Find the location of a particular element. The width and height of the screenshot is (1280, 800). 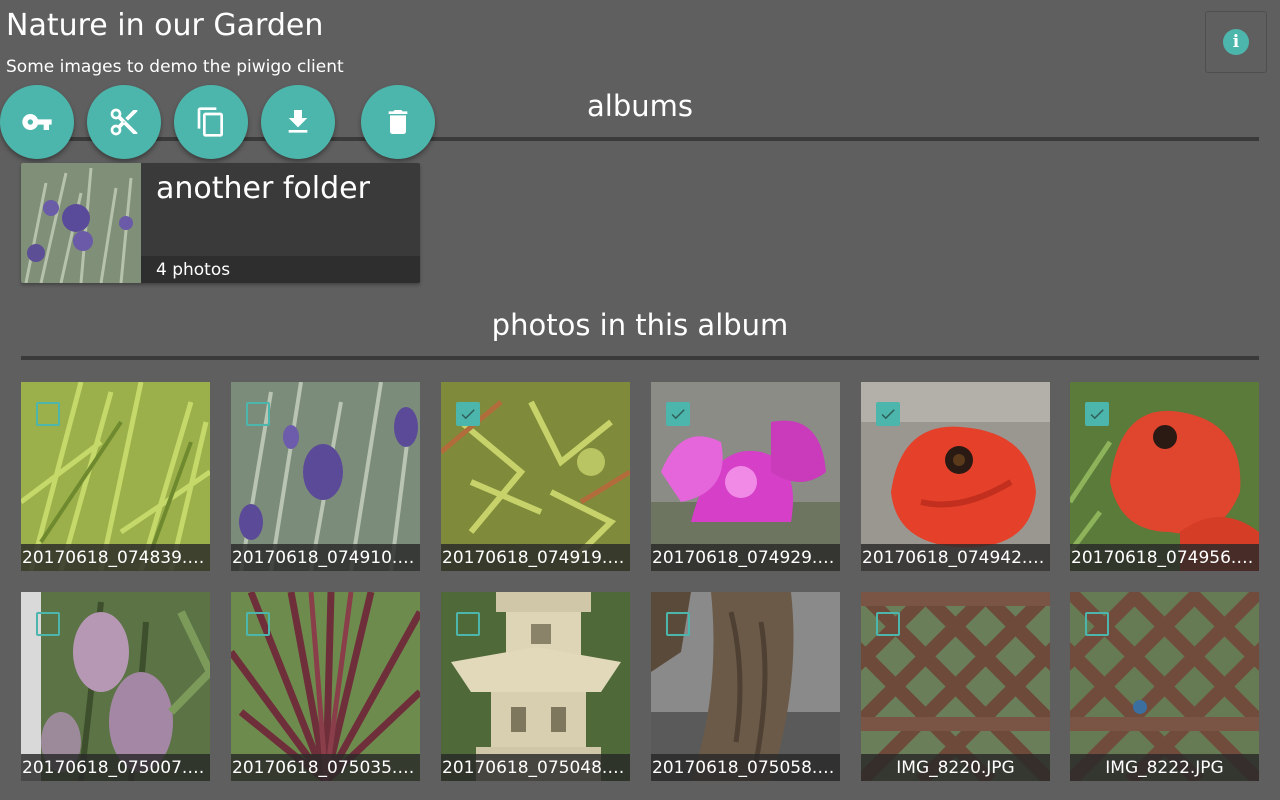

album-subtitle: Some images to demo the piwigo client is located at coordinates (175, 67).